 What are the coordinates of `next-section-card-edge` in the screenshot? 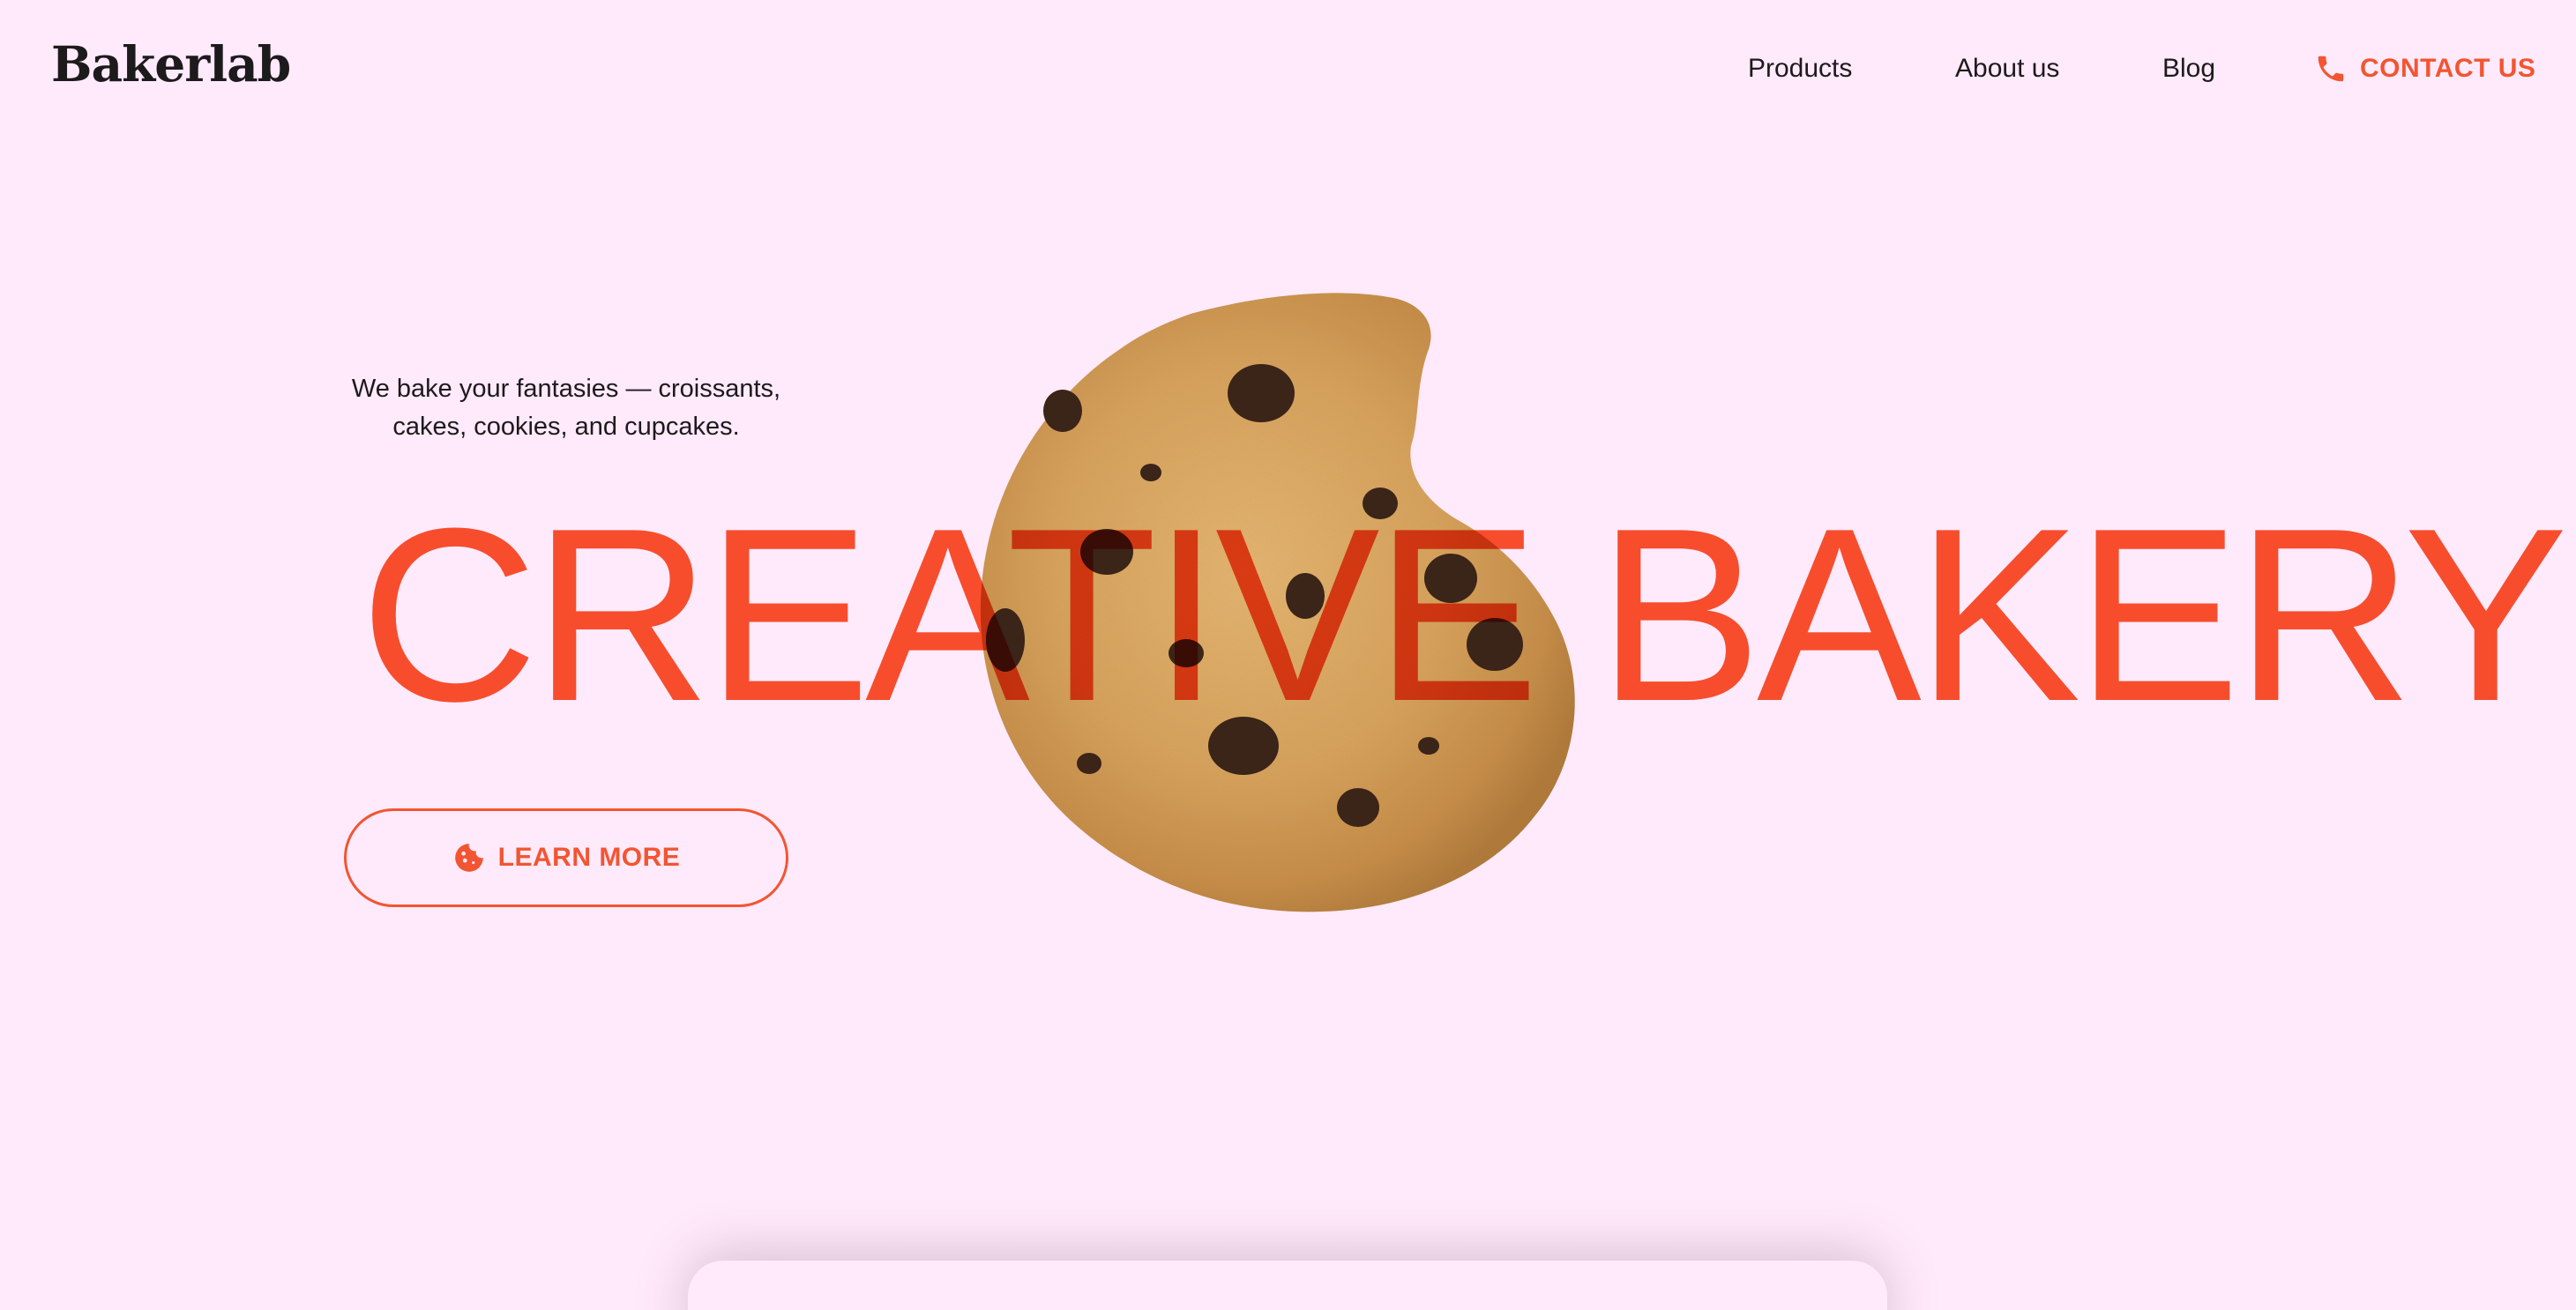 It's located at (1287, 1286).